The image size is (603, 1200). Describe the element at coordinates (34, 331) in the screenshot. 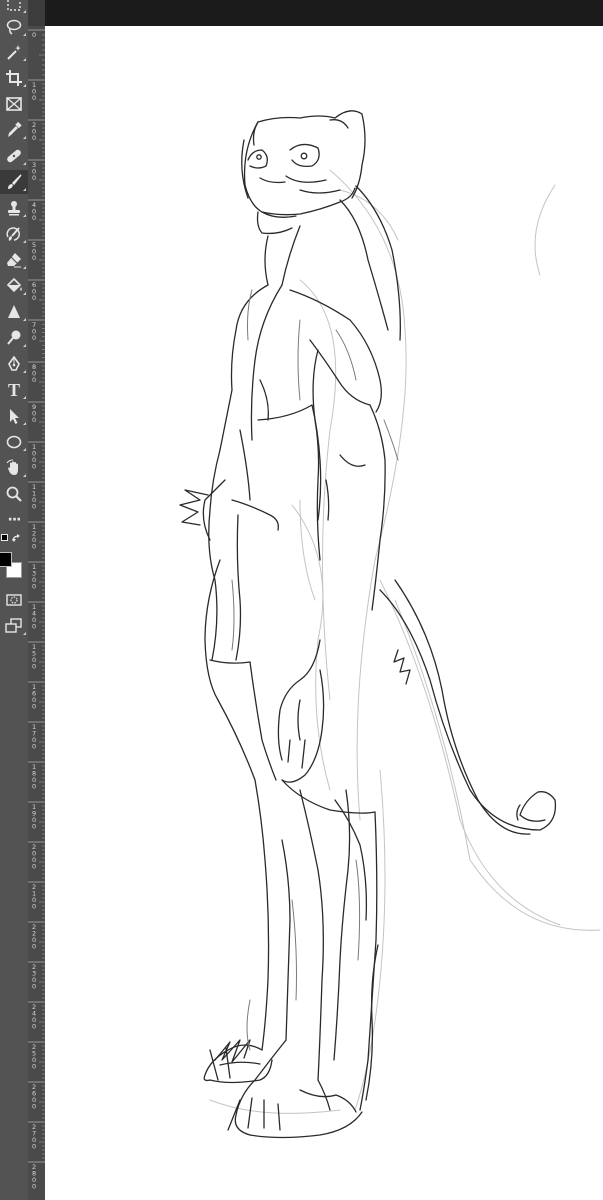

I see `ruler-label: 700` at that location.